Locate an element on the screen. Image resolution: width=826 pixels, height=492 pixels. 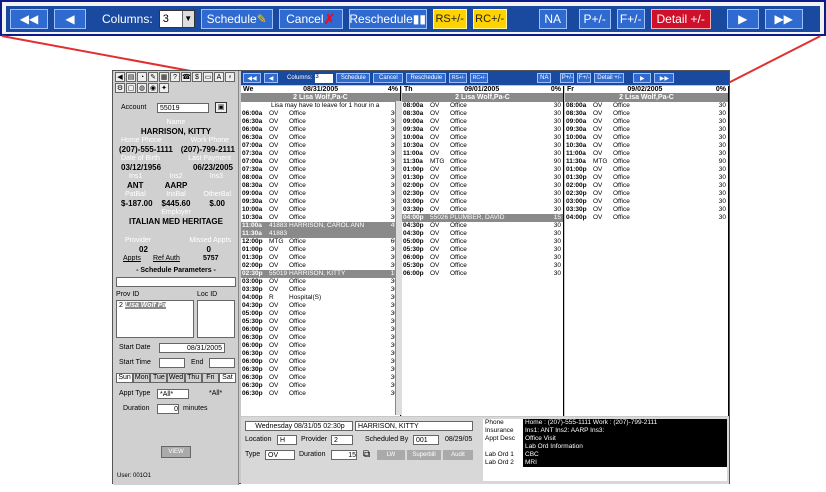
appointment-slot: 08:30aOVOffice30 is located at coordinates (482, 114).